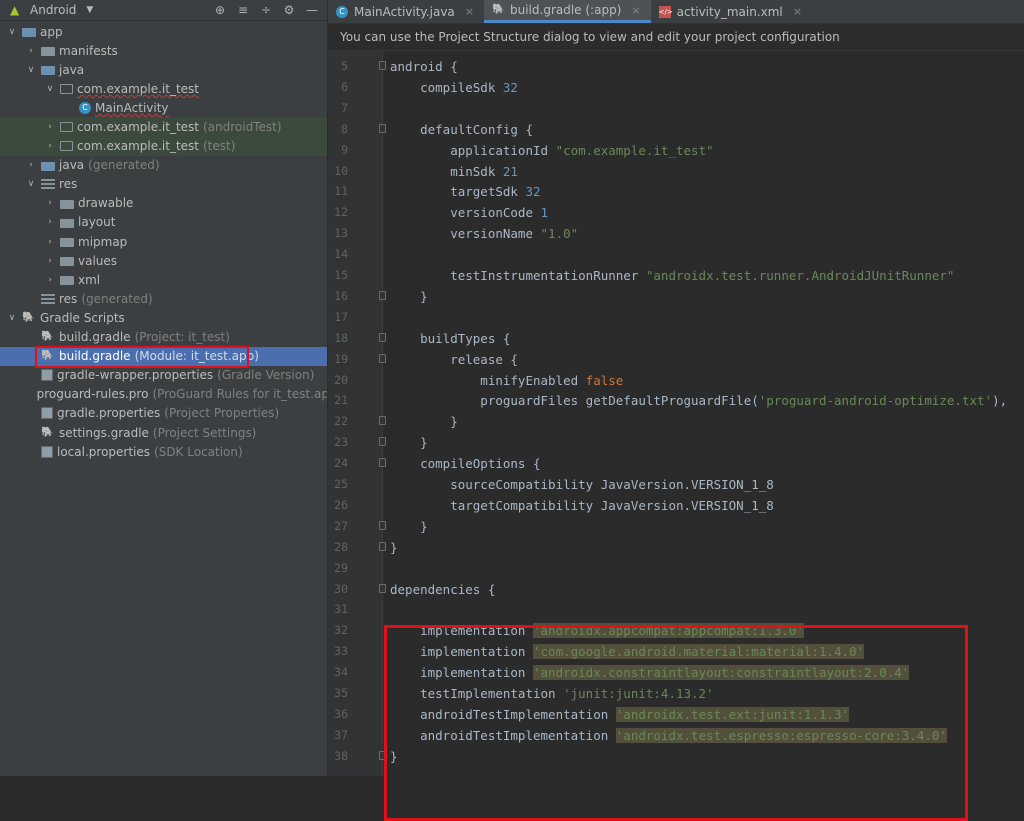 The height and width of the screenshot is (821, 1024). What do you see at coordinates (135, 375) in the screenshot?
I see `tree-item-label: gradle-wrapper.properties` at bounding box center [135, 375].